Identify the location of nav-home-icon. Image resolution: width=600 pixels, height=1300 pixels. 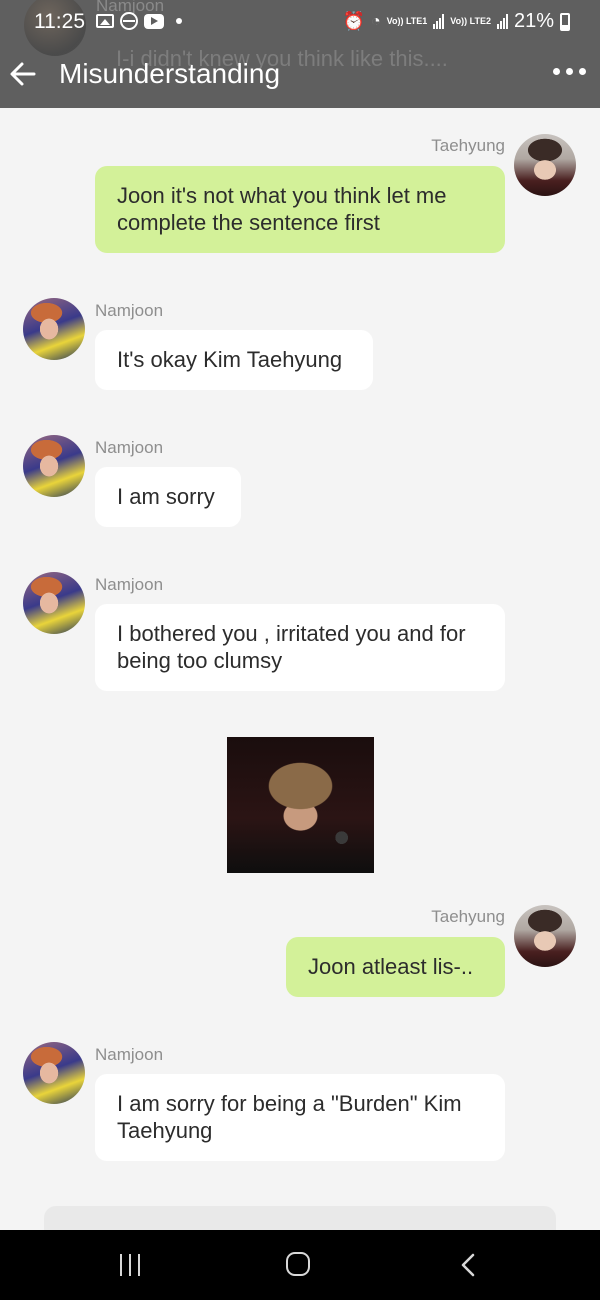
(298, 1264).